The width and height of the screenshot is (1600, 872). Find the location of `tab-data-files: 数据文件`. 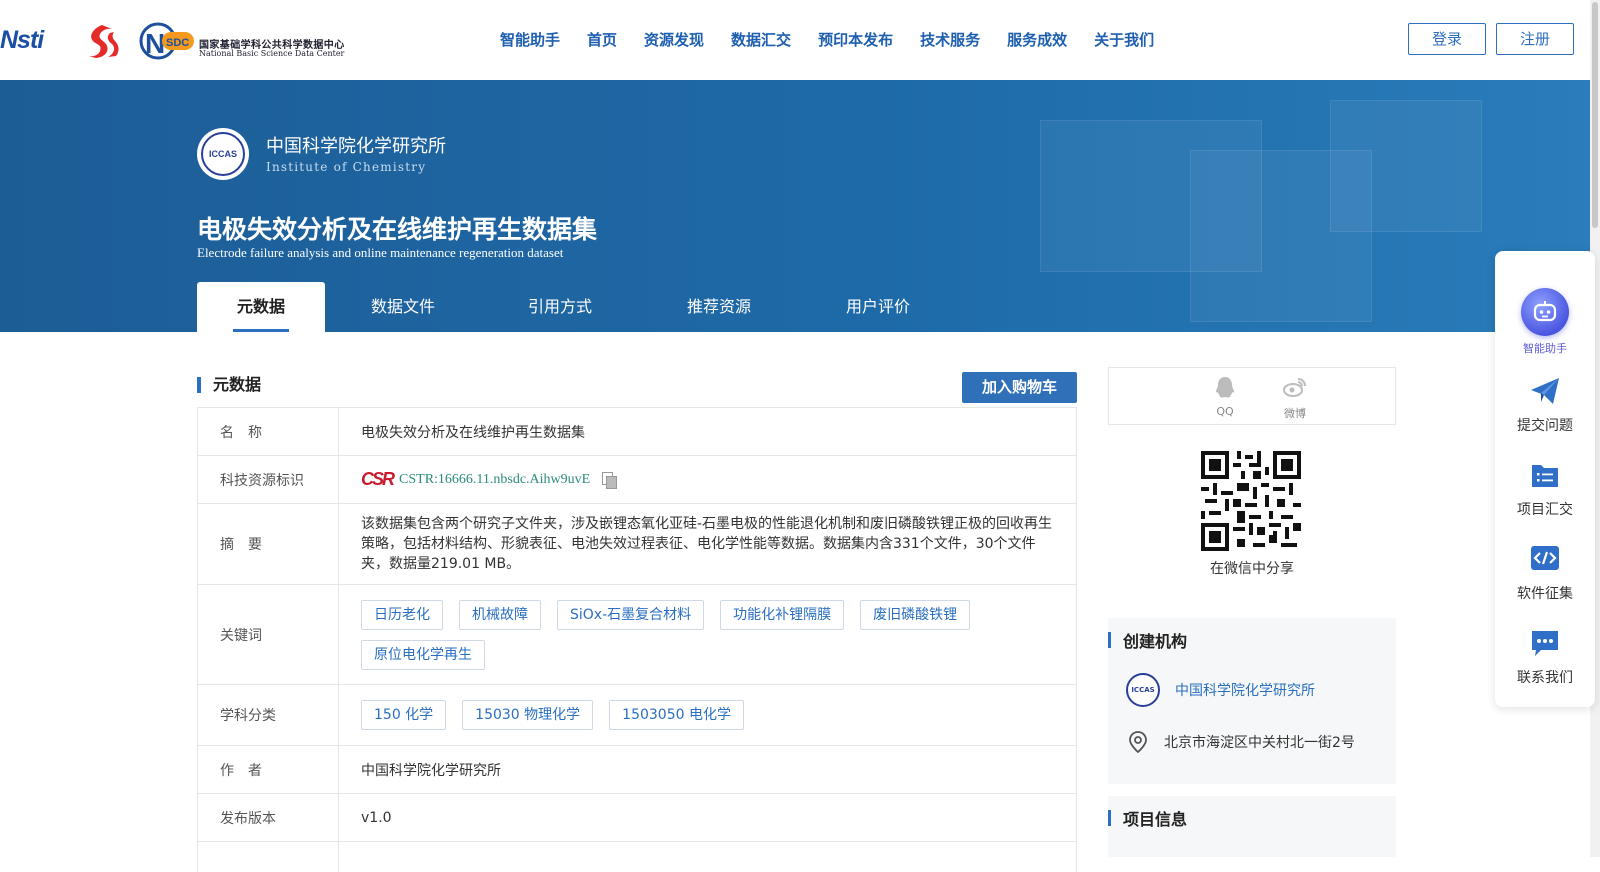

tab-data-files: 数据文件 is located at coordinates (403, 307).